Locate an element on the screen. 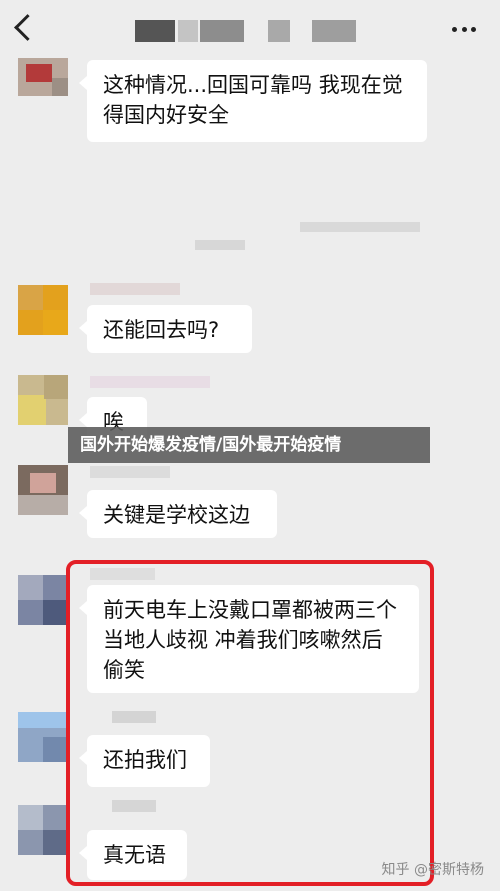  message-bubble: 这种情况...回国可靠吗 我现在觉得国内好安全 is located at coordinates (253, 101).